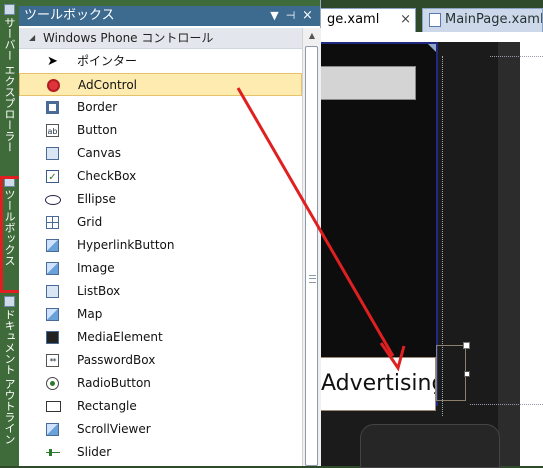 The width and height of the screenshot is (543, 468). I want to click on tab-label: ge.xaml, so click(353, 19).